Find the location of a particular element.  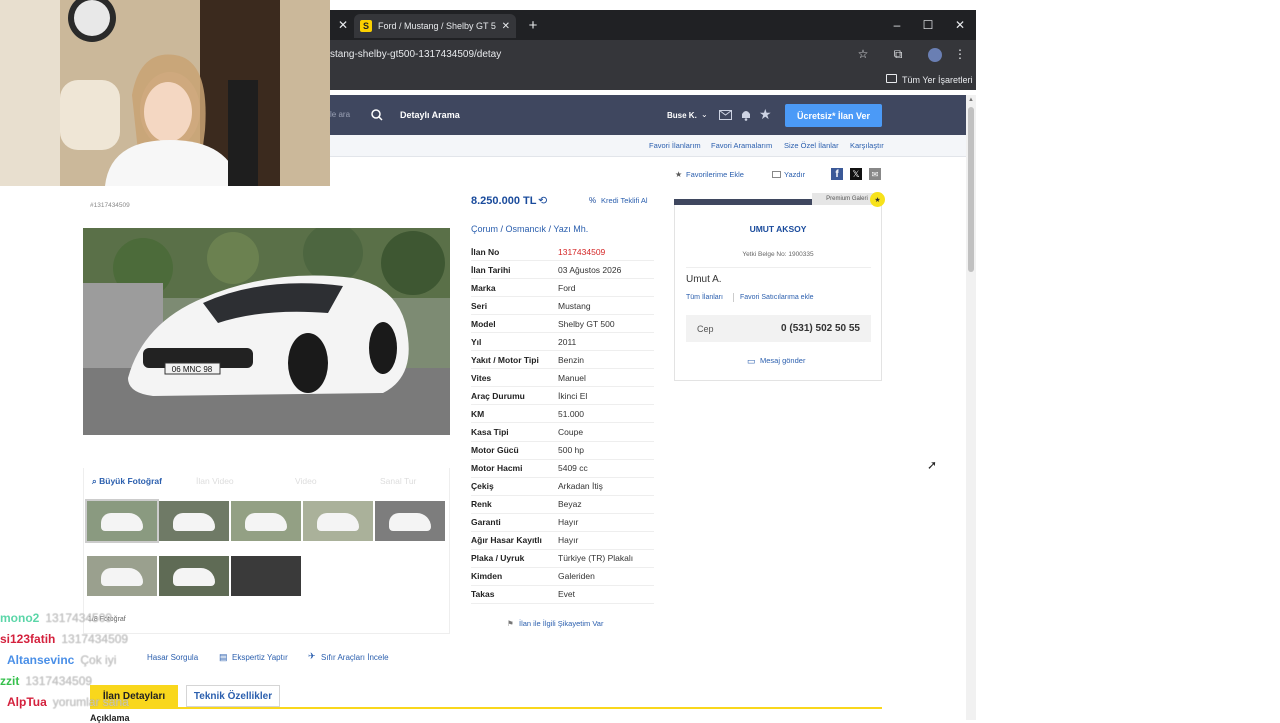

close-tab-icon: ✕ is located at coordinates (506, 26).